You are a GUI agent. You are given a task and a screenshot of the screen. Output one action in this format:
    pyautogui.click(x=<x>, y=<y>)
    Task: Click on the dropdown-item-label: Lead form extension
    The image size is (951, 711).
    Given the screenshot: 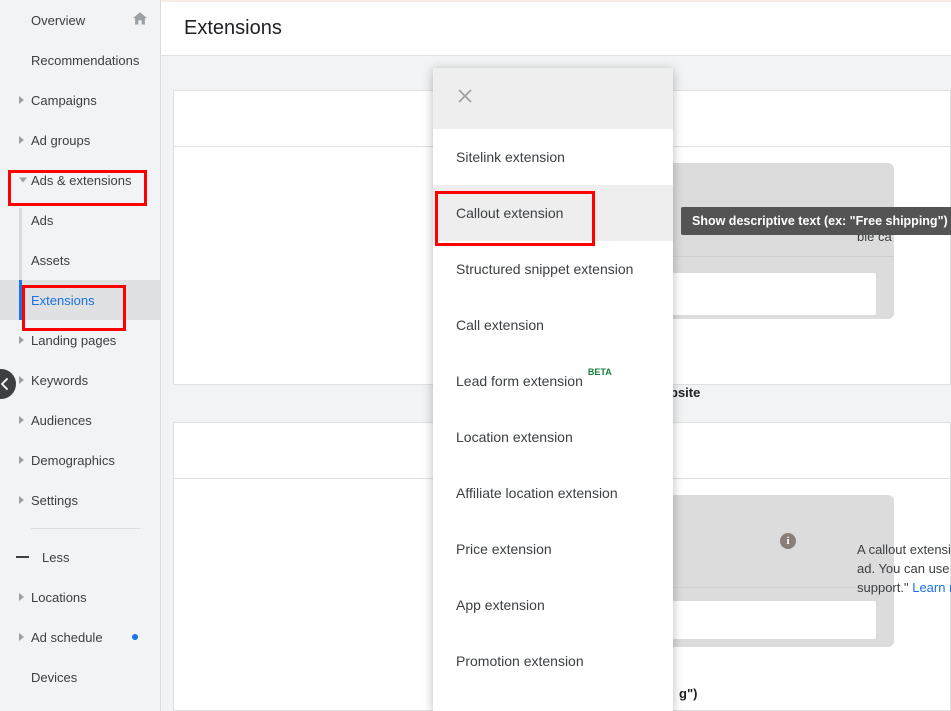 What is the action you would take?
    pyautogui.click(x=519, y=381)
    